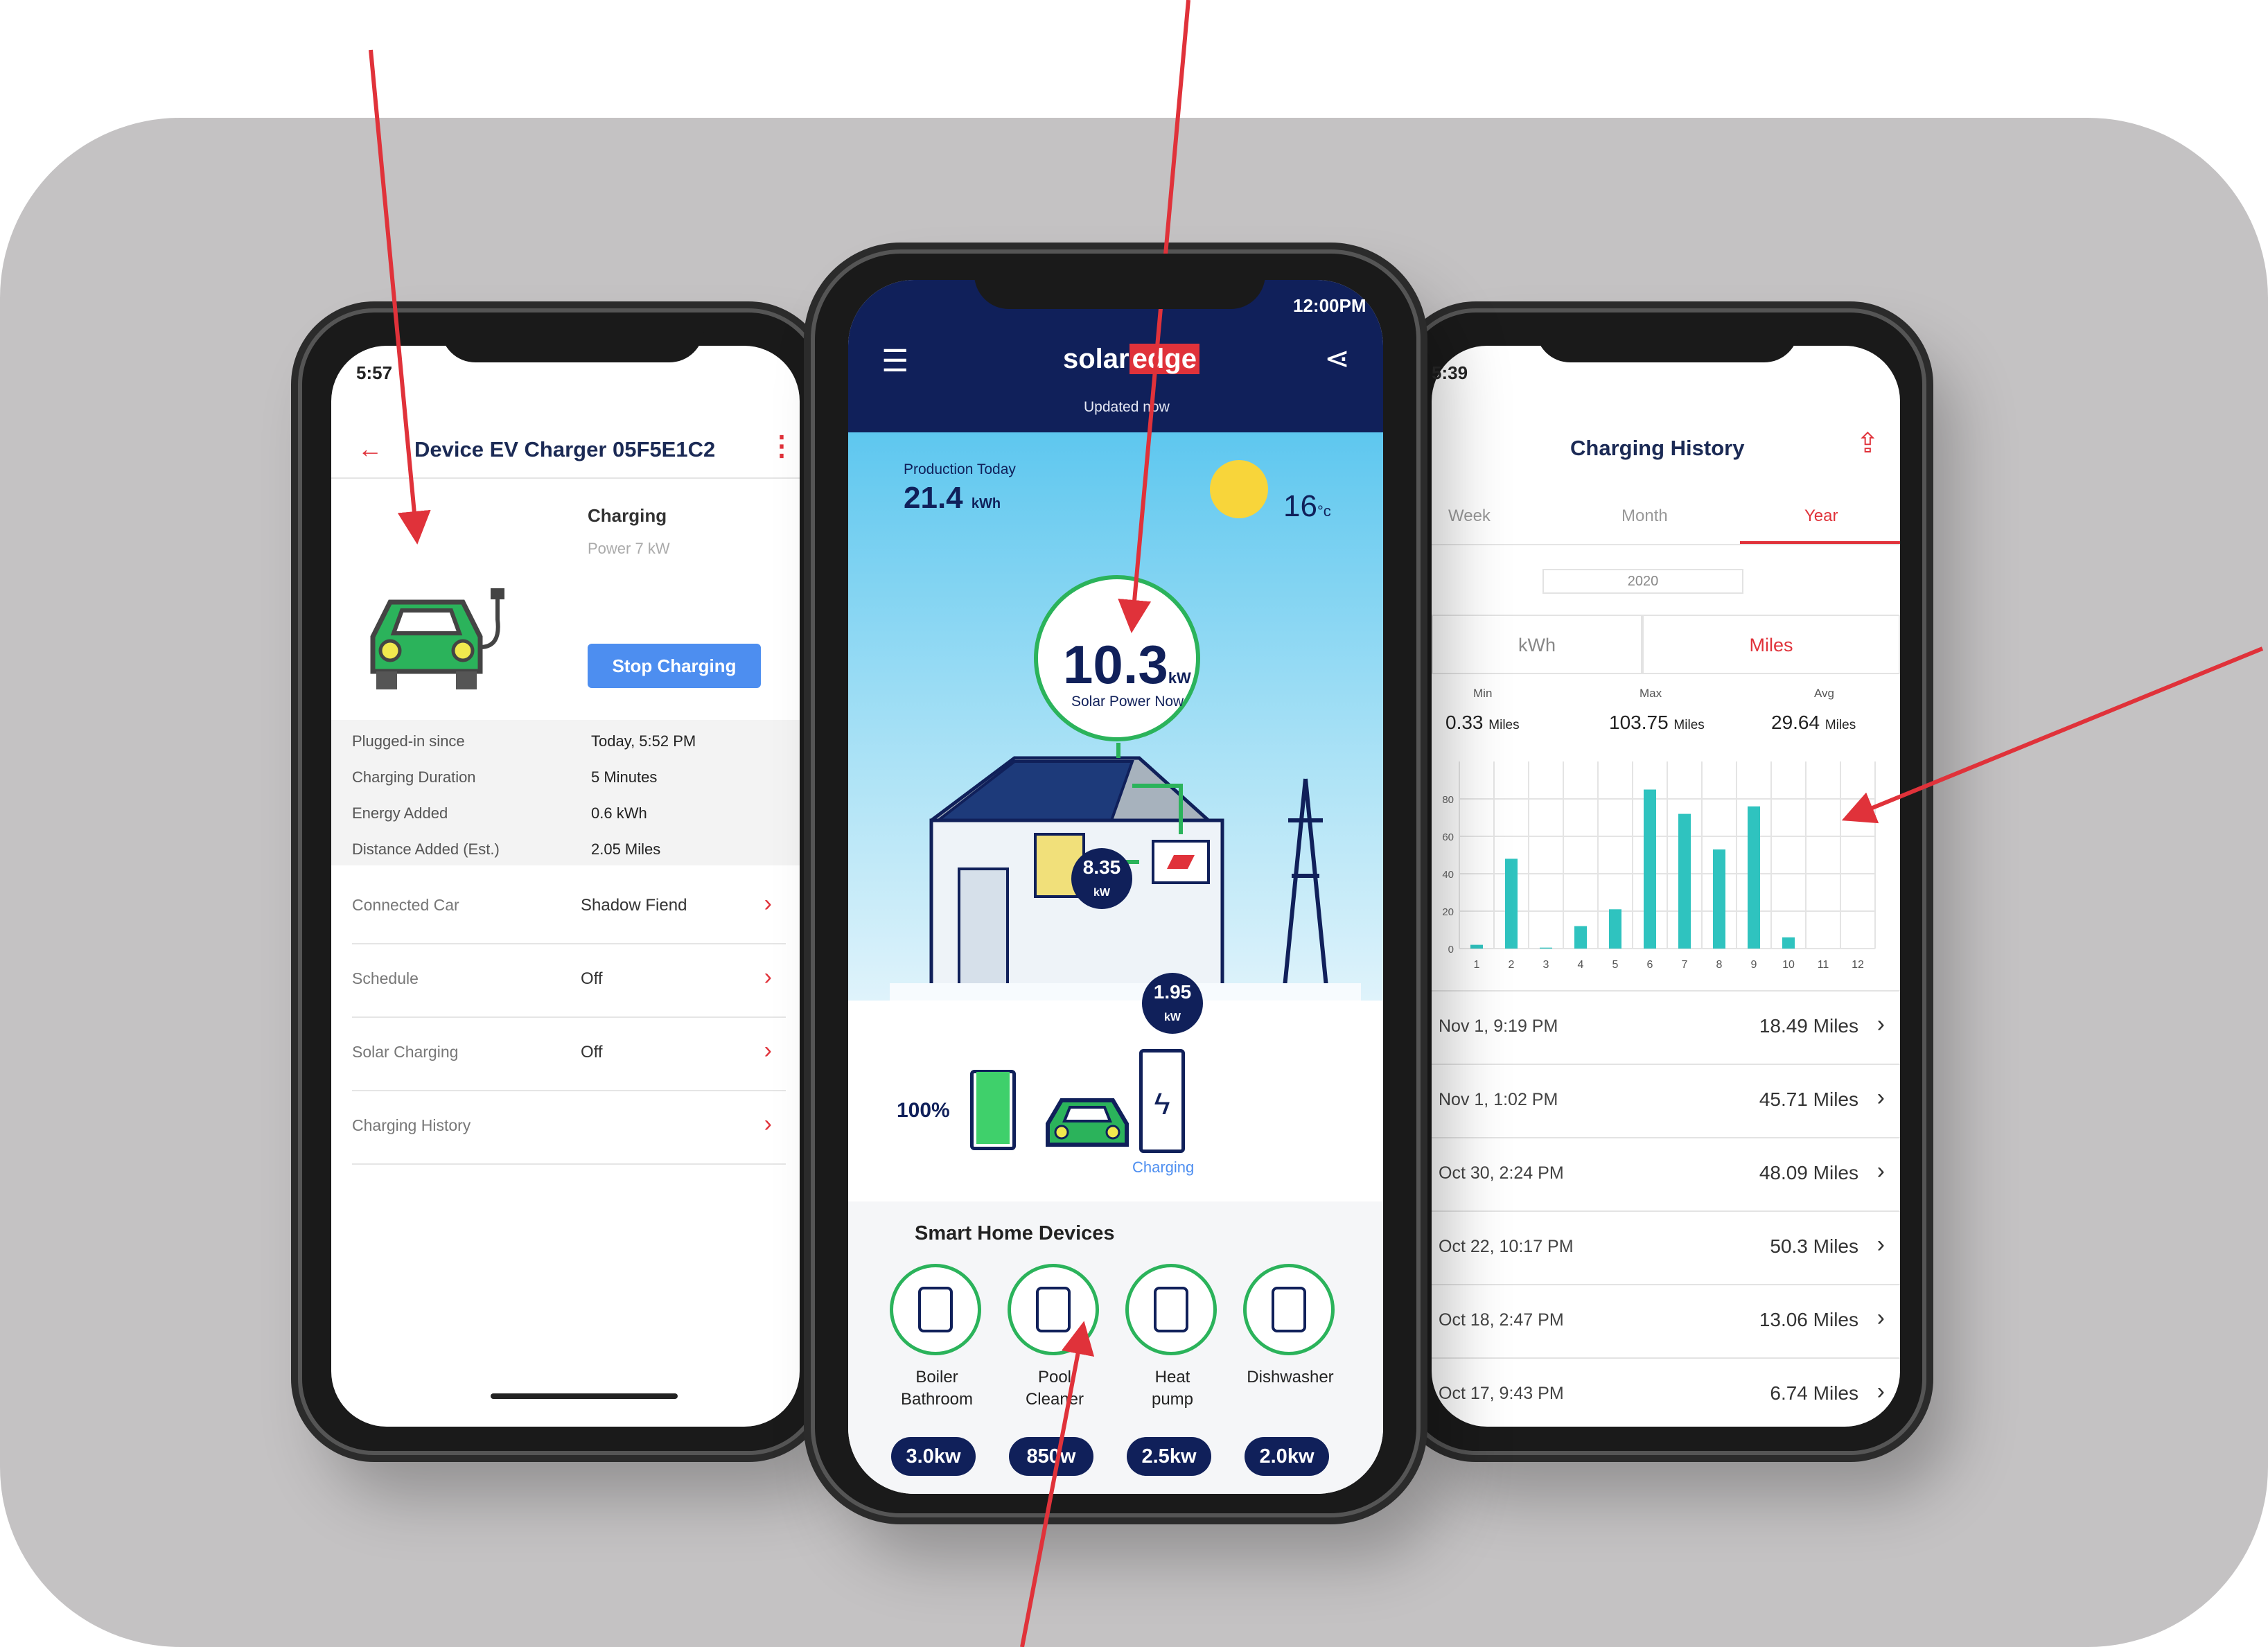  What do you see at coordinates (952, 498) in the screenshot?
I see `production-value: 21.4 kWh` at bounding box center [952, 498].